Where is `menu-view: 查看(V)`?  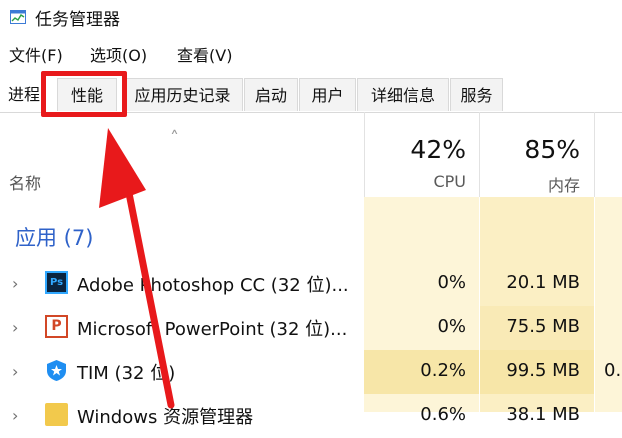
menu-view: 查看(V) is located at coordinates (204, 54).